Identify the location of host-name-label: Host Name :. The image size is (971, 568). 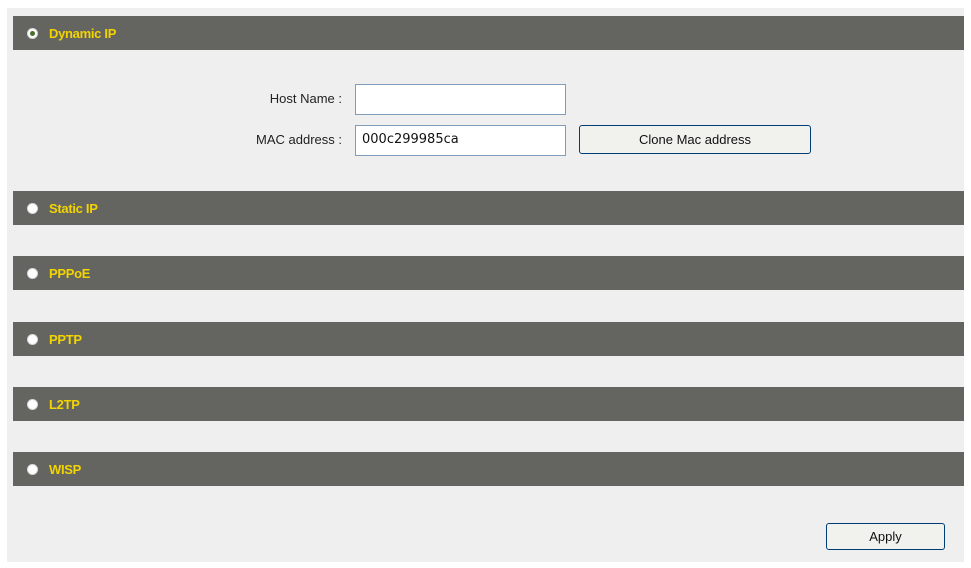
(305, 98).